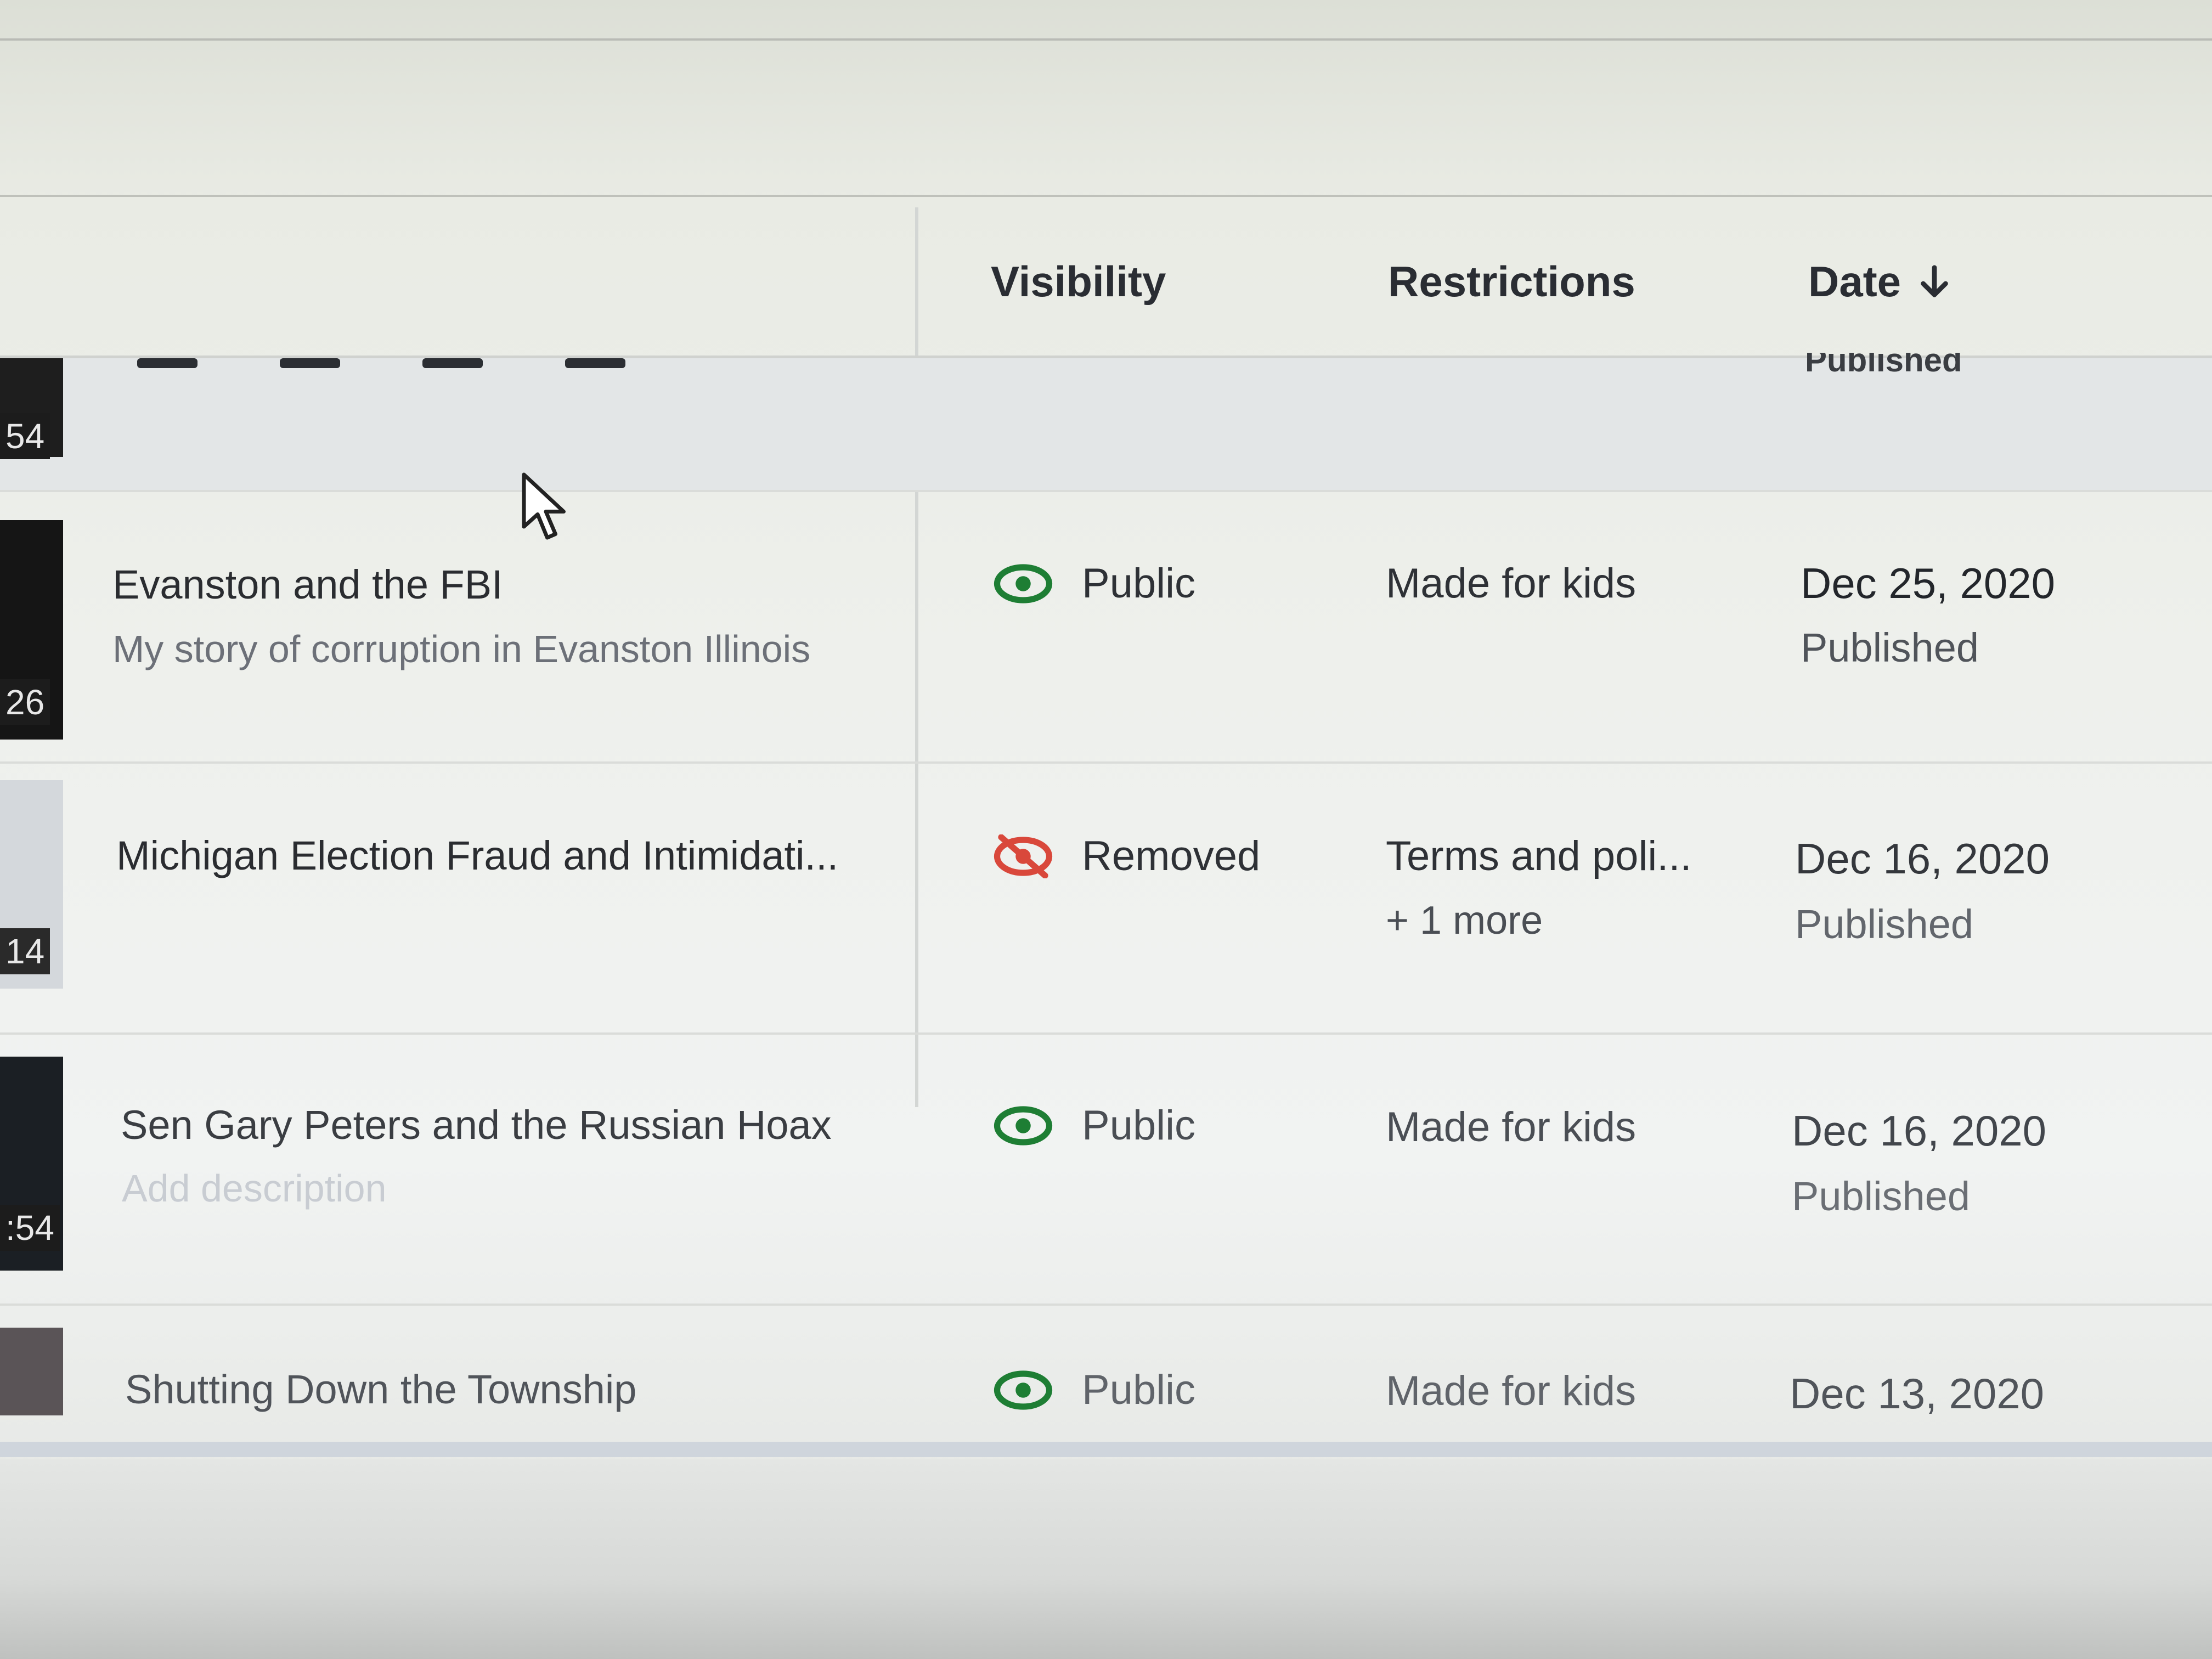  Describe the element at coordinates (307, 584) in the screenshot. I see `video-title: Evanston and the FBI` at that location.